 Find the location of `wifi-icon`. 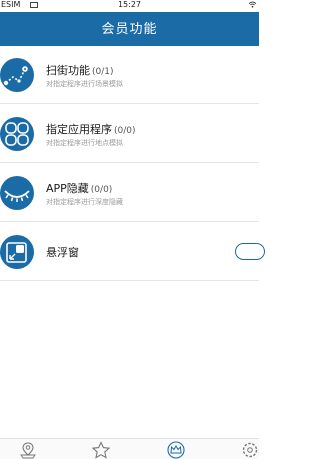

wifi-icon is located at coordinates (252, 4).